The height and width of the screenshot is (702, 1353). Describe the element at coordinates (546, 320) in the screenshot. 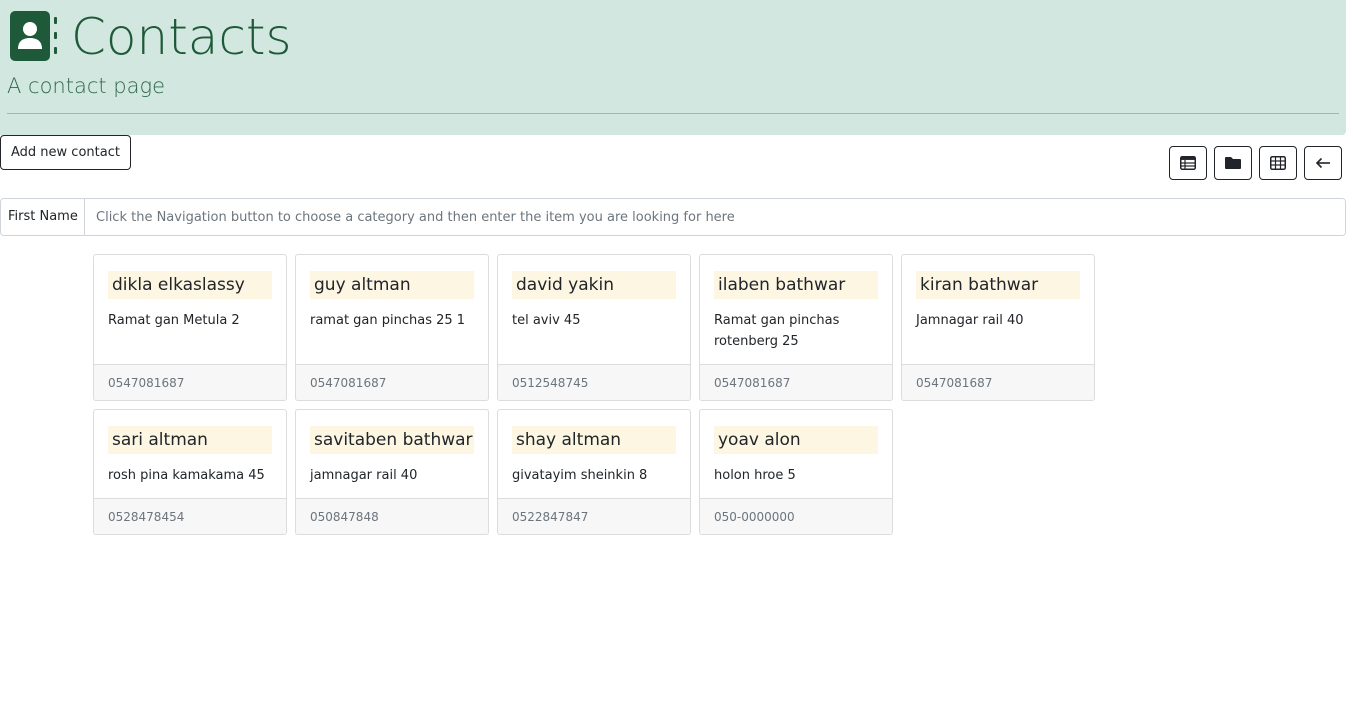

I see `contact-address: tel aviv 45` at that location.